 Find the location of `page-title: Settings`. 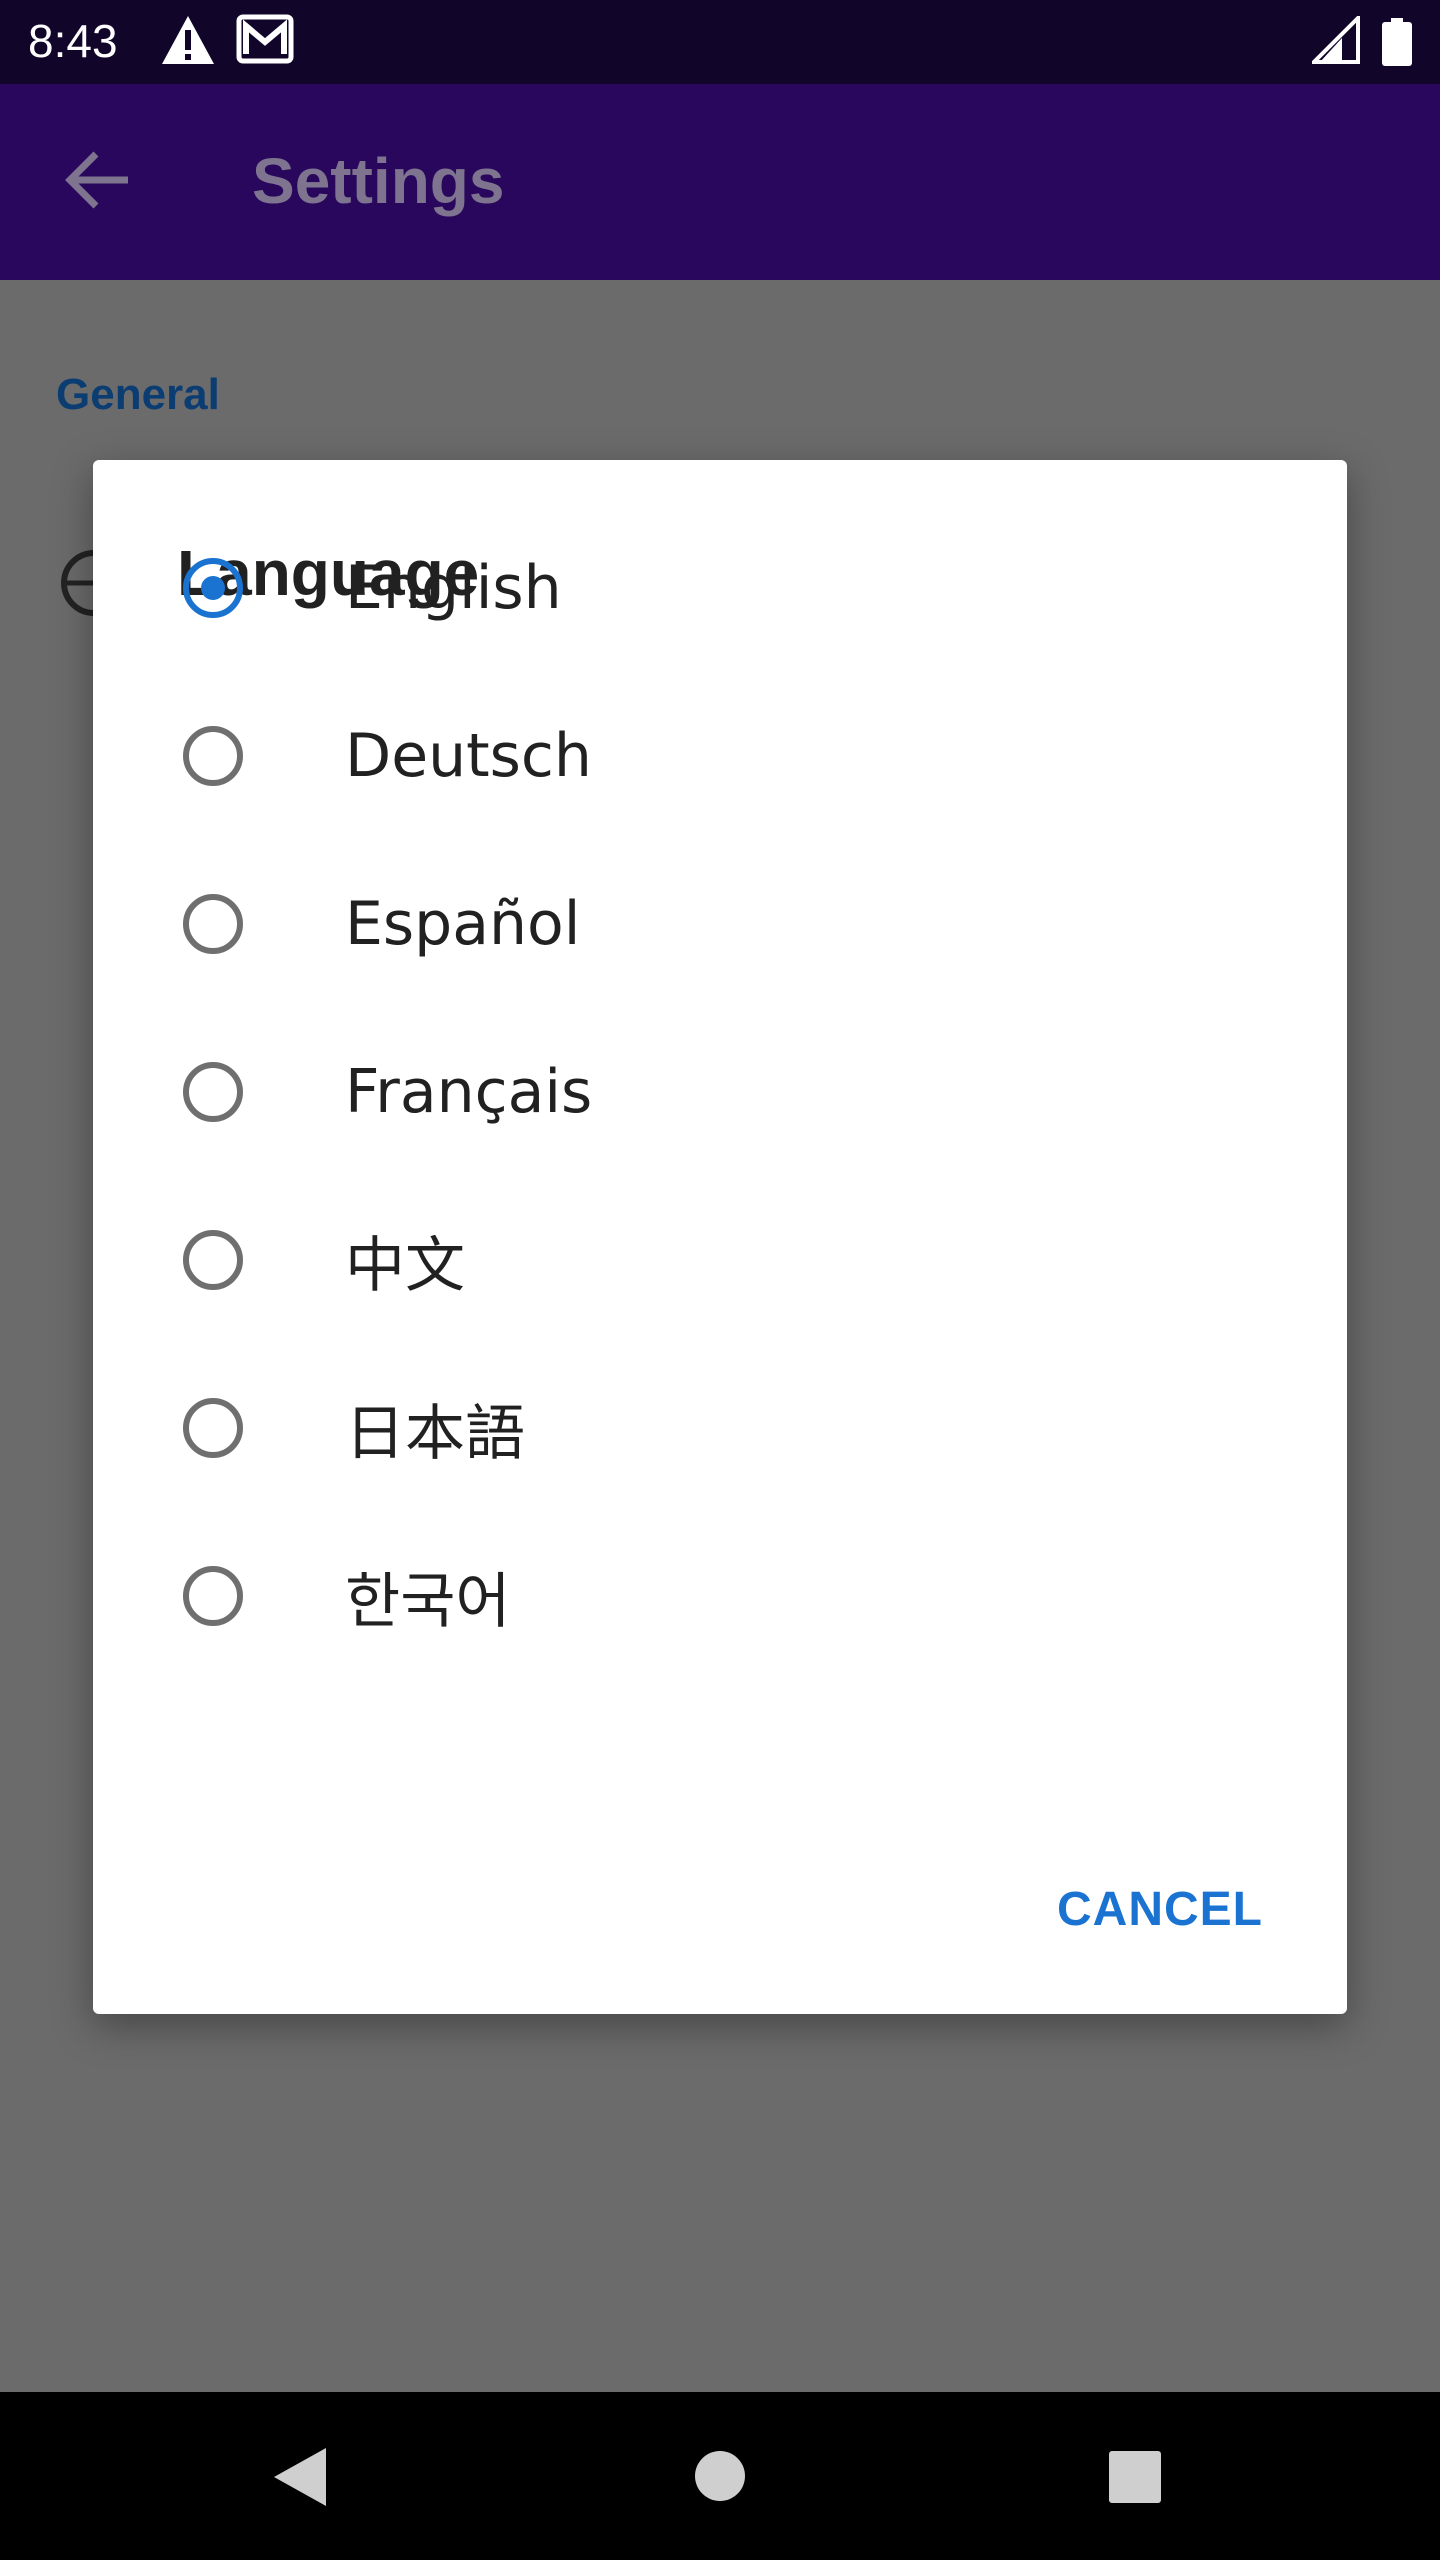

page-title: Settings is located at coordinates (378, 181).